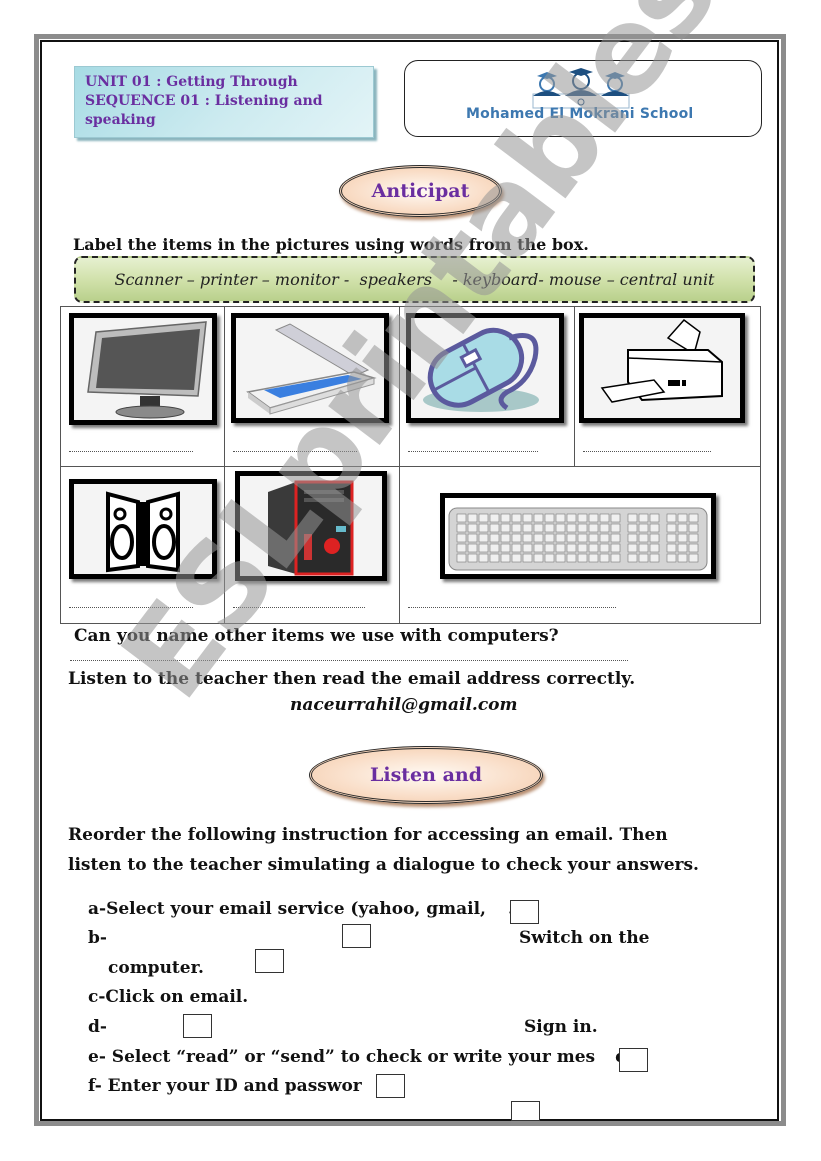 This screenshot has height=1161, width=821. I want to click on step-b-text: Switch on the, so click(584, 938).